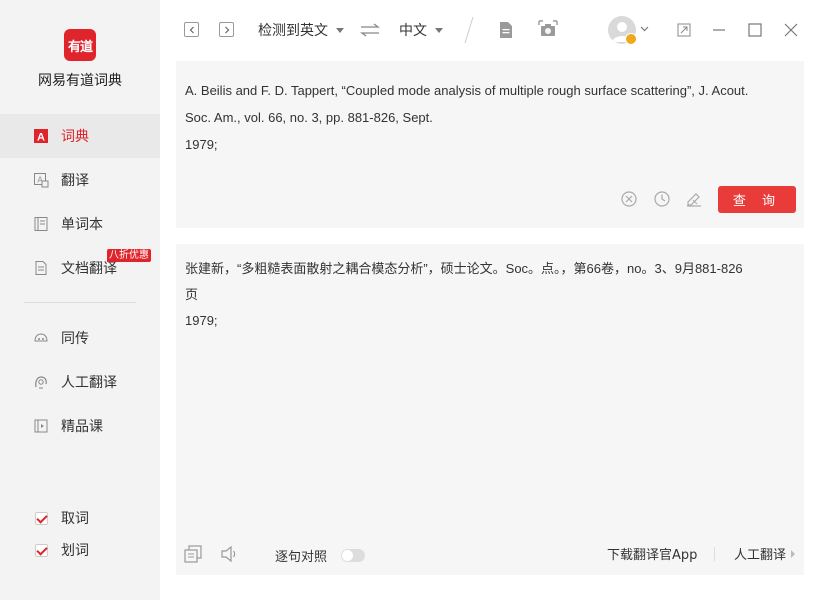 Image resolution: width=820 pixels, height=600 pixels. I want to click on swap-icon, so click(370, 30).